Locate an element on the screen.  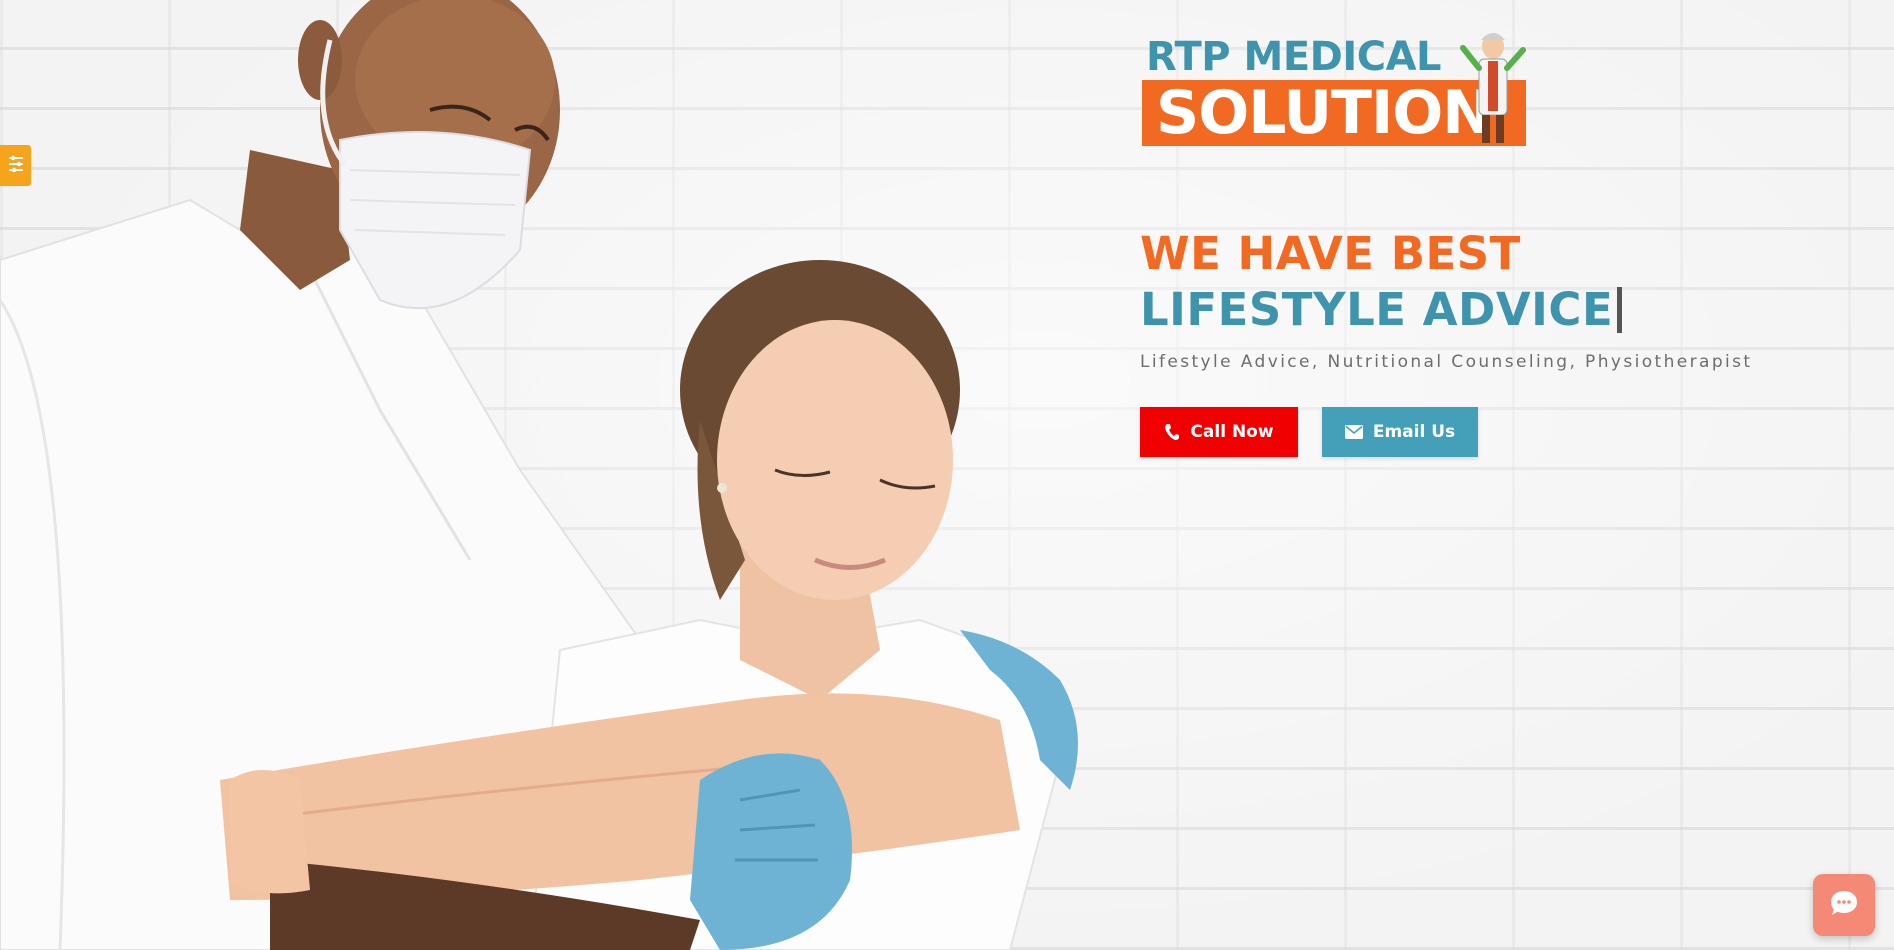
chat-widget-button is located at coordinates (1844, 905).